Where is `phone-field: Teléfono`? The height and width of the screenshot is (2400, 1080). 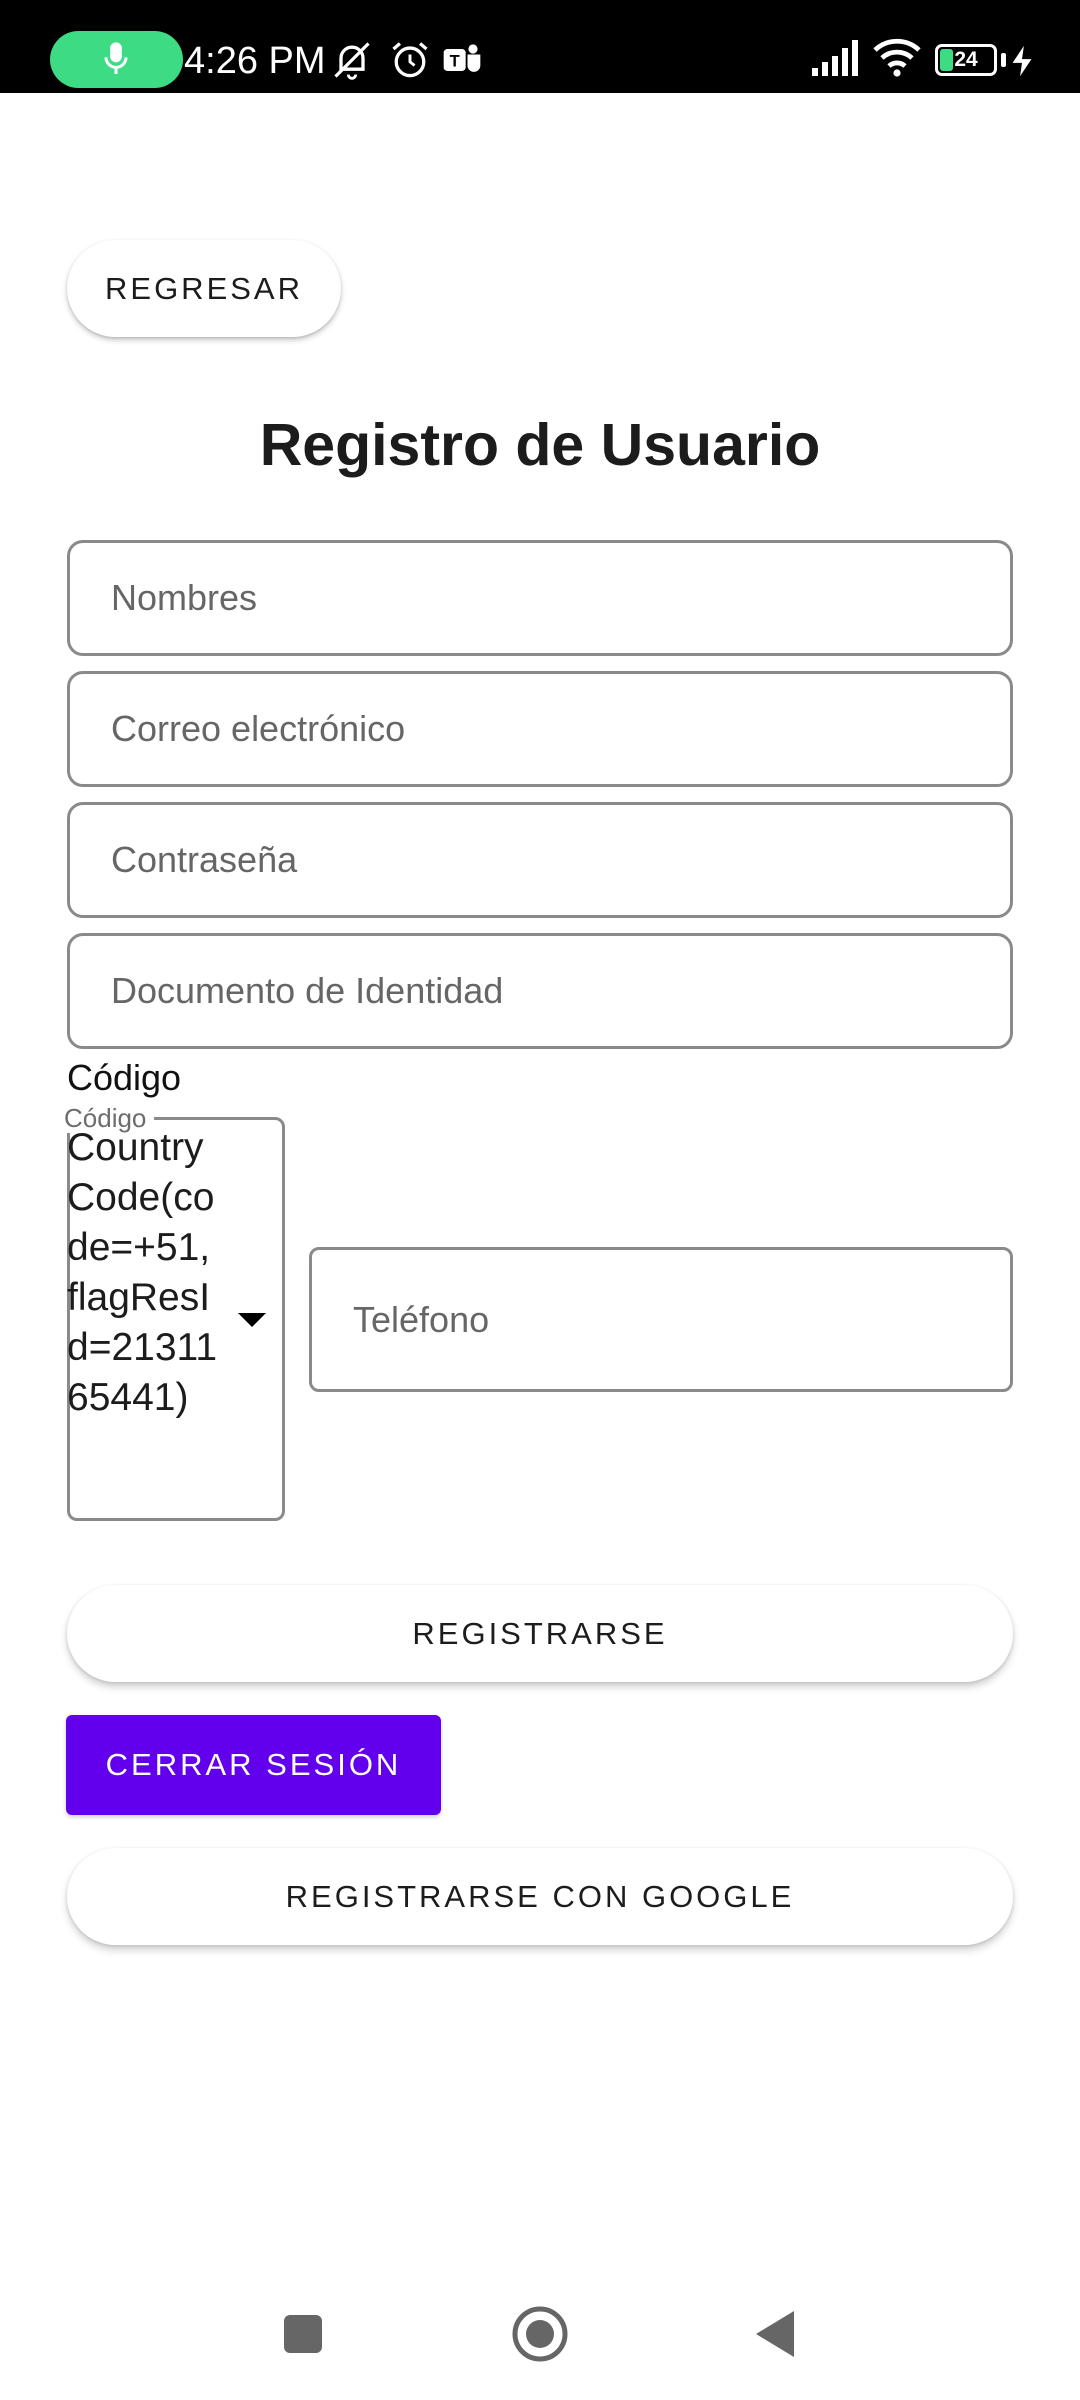
phone-field: Teléfono is located at coordinates (661, 1319).